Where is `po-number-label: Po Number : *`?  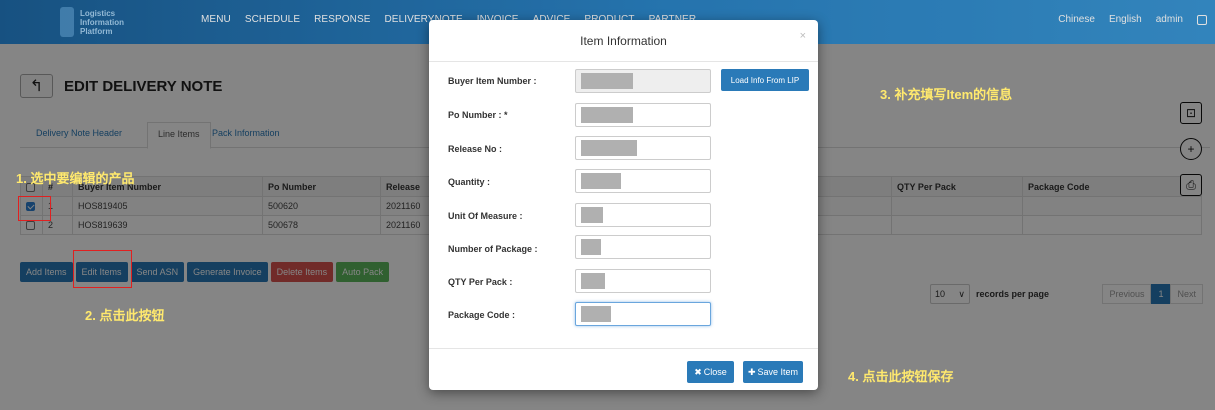
po-number-label: Po Number : * is located at coordinates (478, 115).